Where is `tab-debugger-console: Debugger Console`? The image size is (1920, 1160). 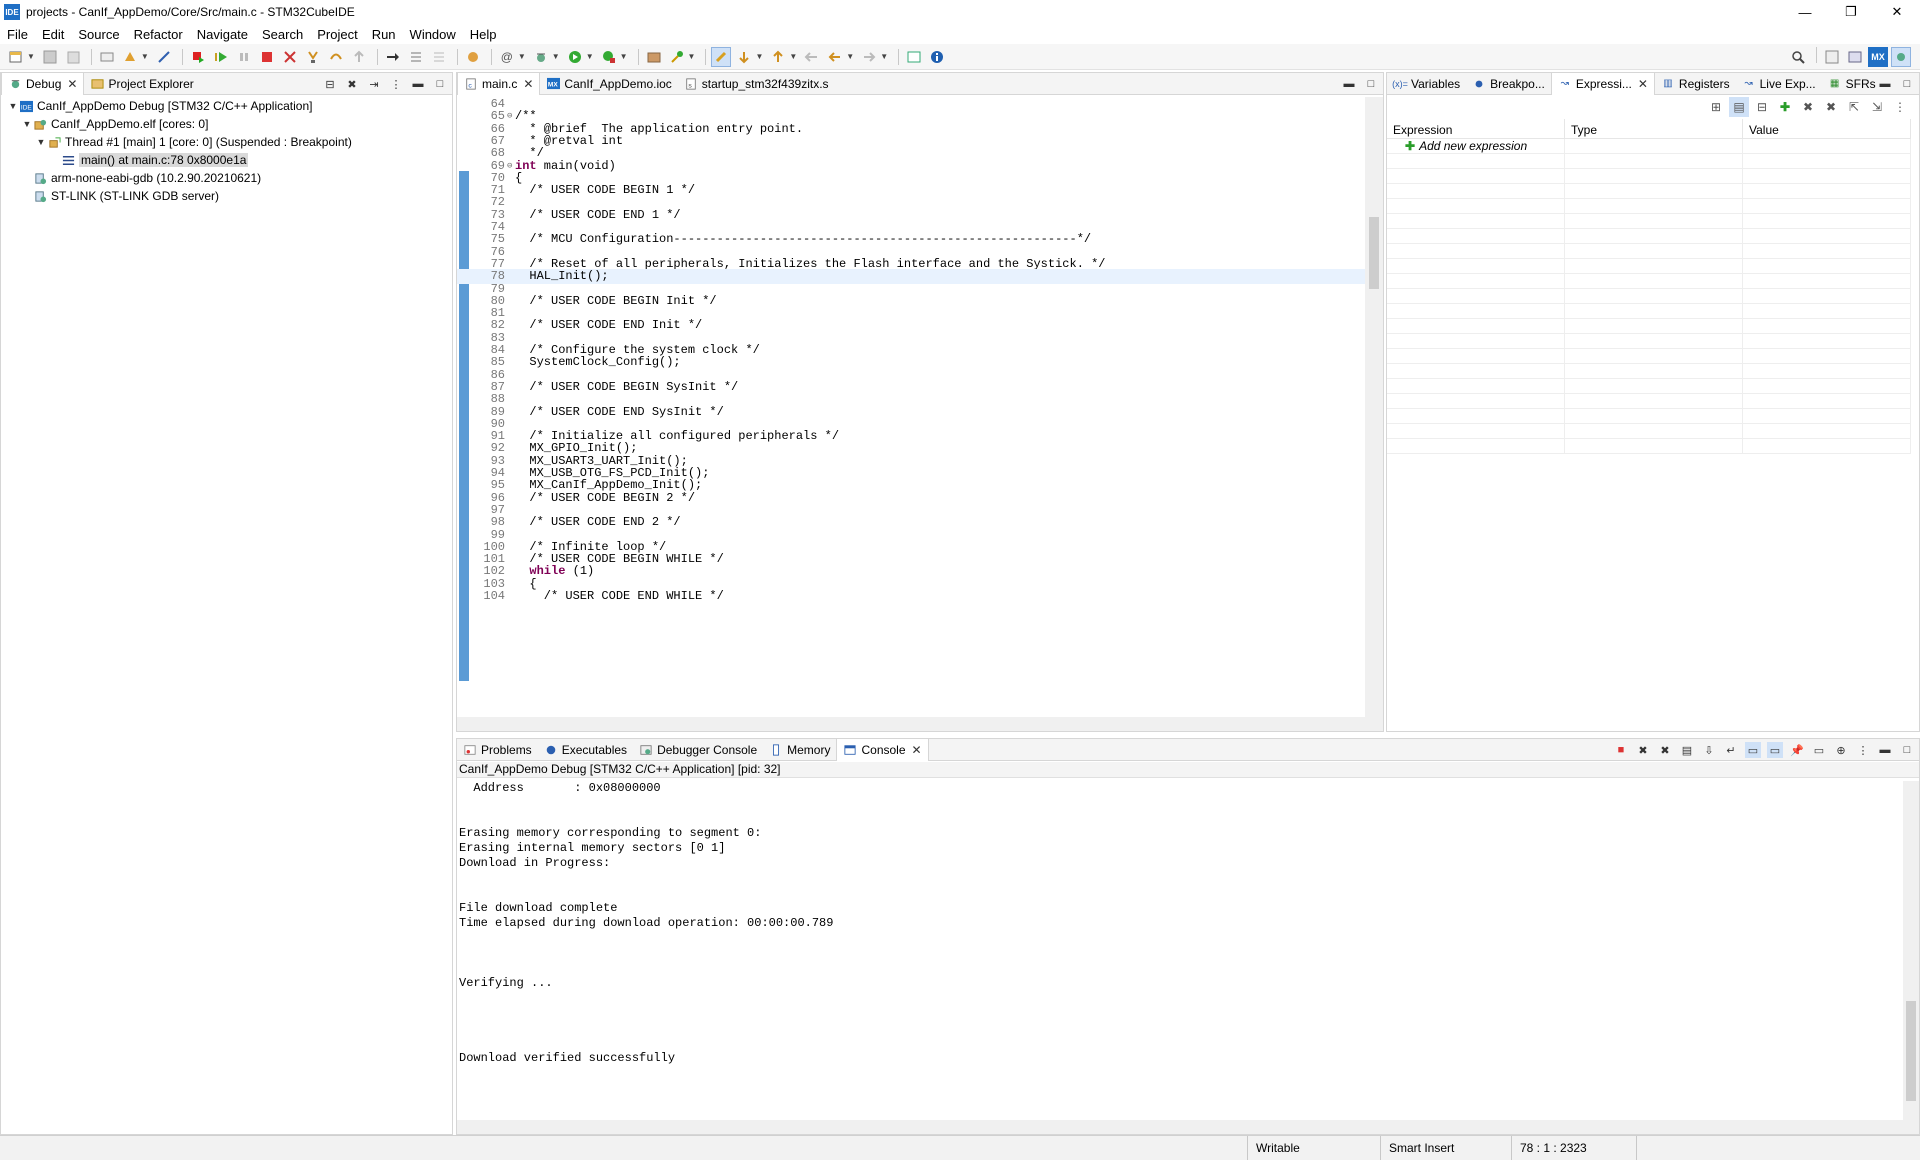 tab-debugger-console: Debugger Console is located at coordinates (698, 750).